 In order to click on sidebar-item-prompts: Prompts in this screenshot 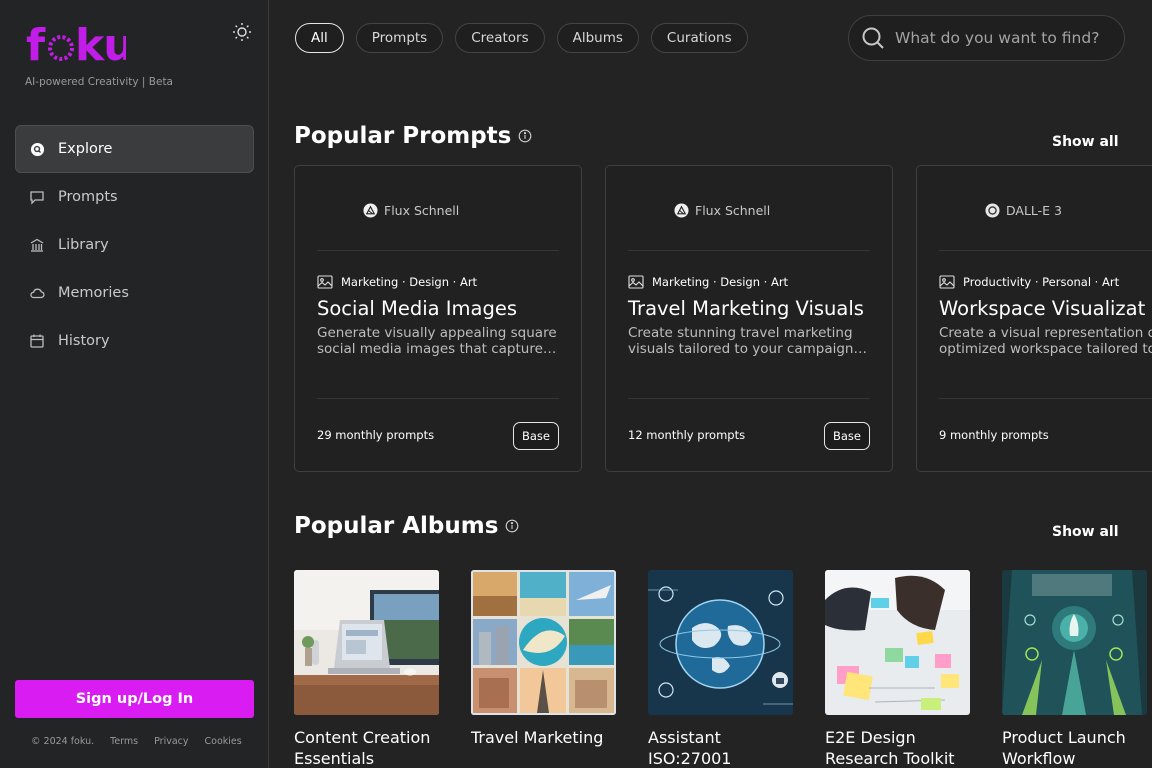, I will do `click(134, 197)`.